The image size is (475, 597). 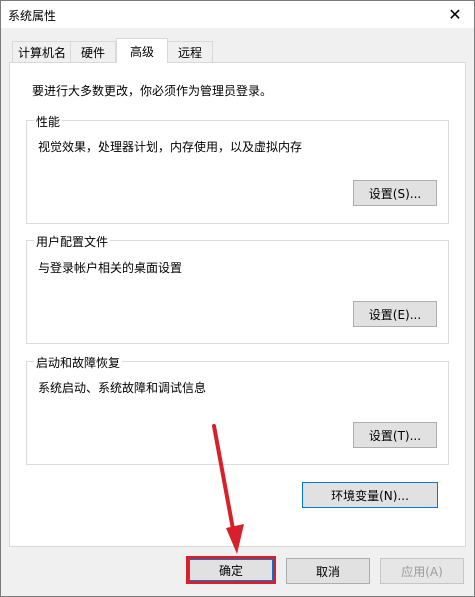 I want to click on ok-button: 确定, so click(x=231, y=570).